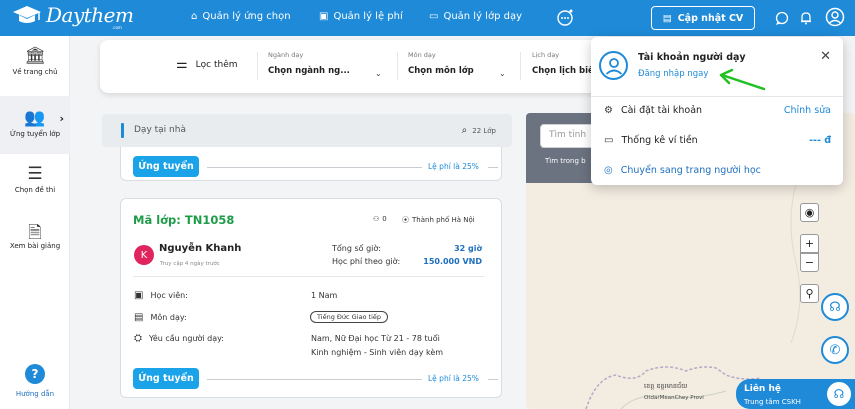 The width and height of the screenshot is (855, 409). I want to click on cv-button-label: Cập nhật CV, so click(710, 18).